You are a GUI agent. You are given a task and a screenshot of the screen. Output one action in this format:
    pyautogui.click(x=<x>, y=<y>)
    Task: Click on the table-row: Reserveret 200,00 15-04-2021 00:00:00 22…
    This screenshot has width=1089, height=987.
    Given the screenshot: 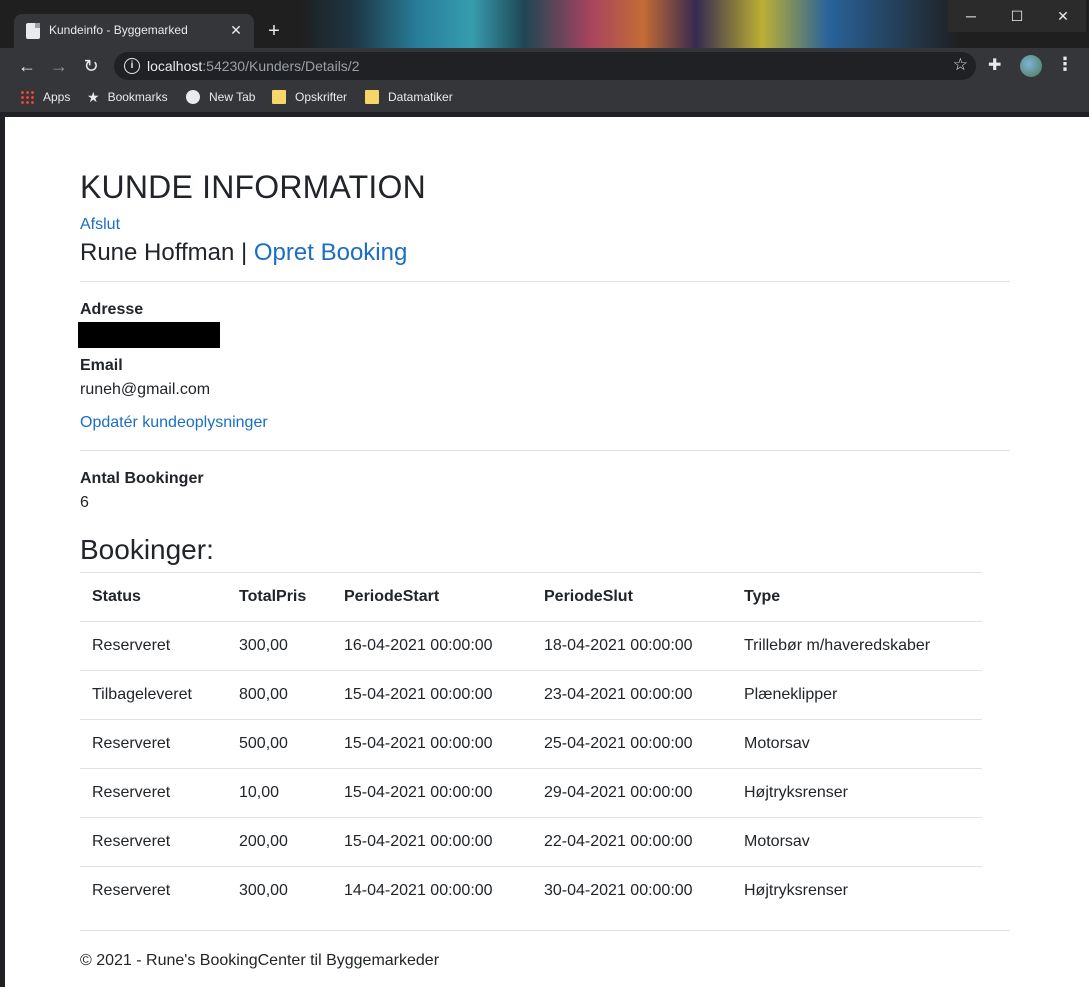 What is the action you would take?
    pyautogui.click(x=531, y=842)
    